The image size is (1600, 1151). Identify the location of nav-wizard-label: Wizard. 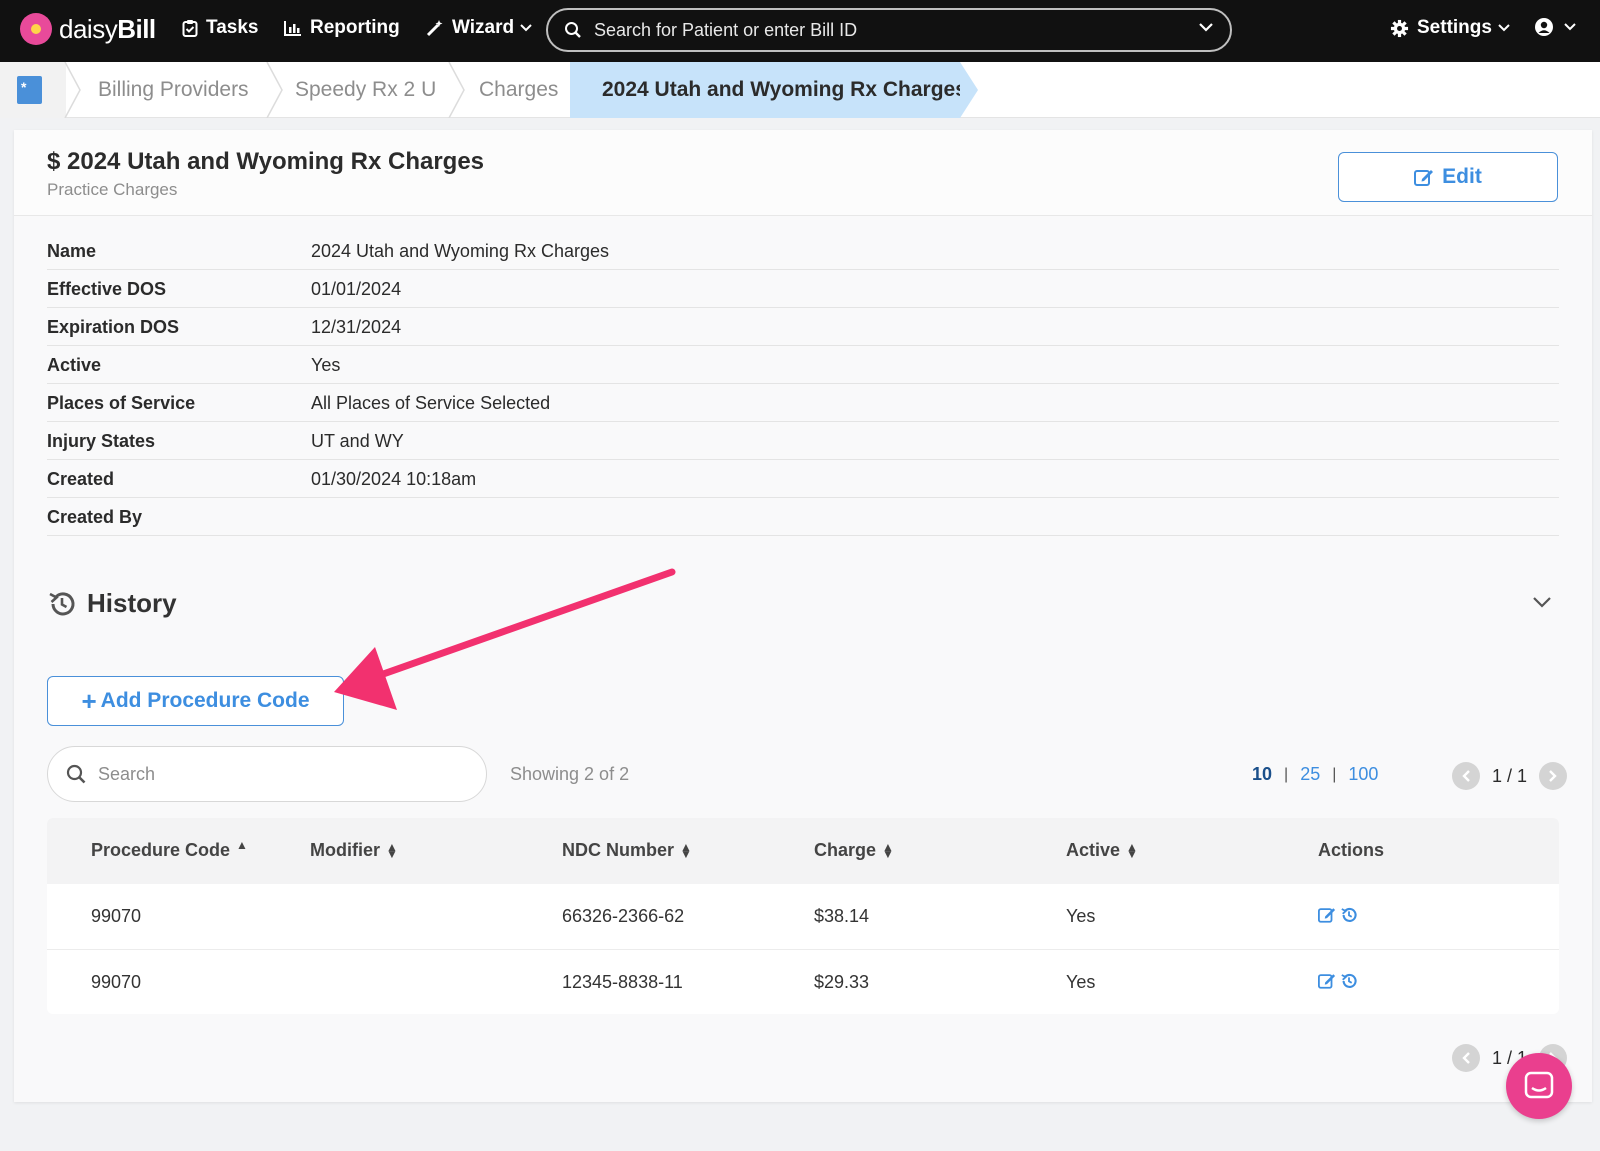
(483, 27).